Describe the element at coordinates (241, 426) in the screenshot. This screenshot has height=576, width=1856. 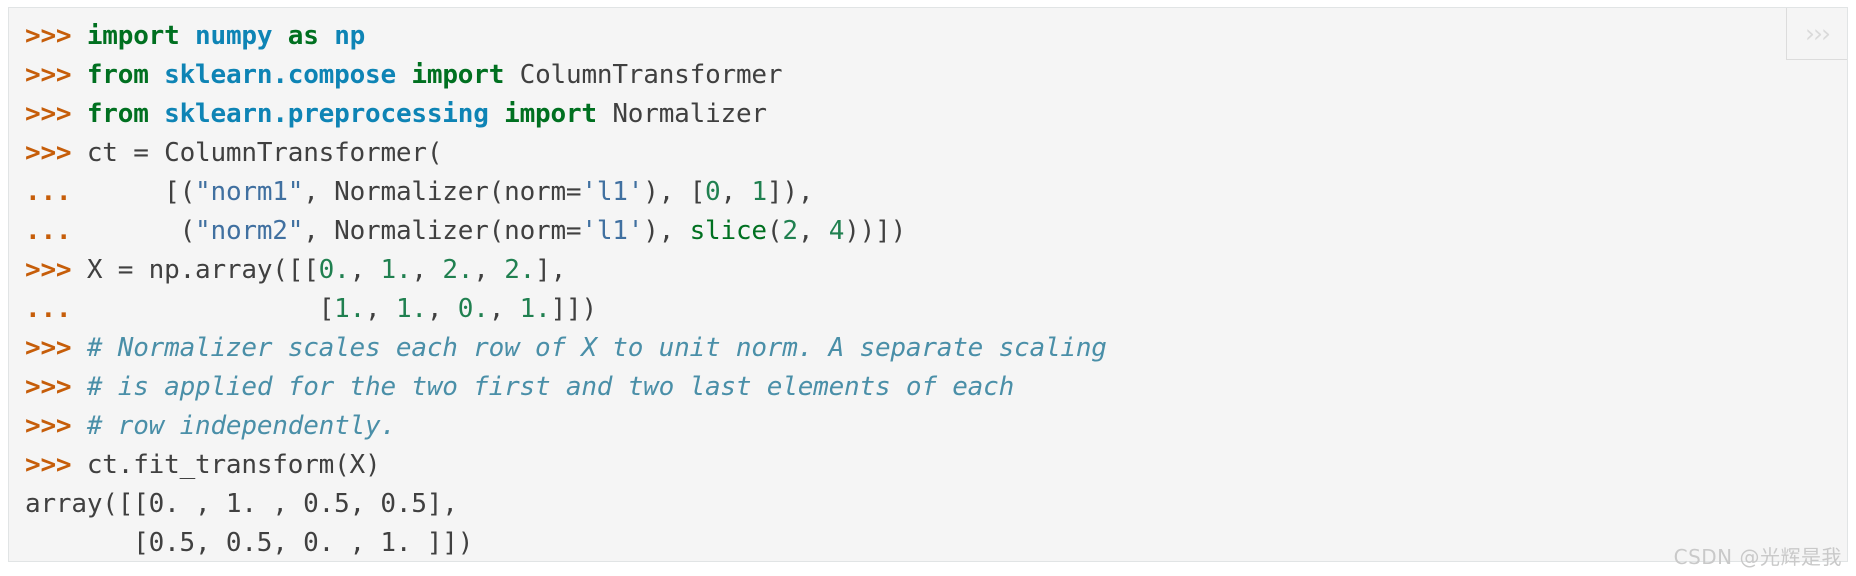
I see `token-comment: # row independently.` at that location.